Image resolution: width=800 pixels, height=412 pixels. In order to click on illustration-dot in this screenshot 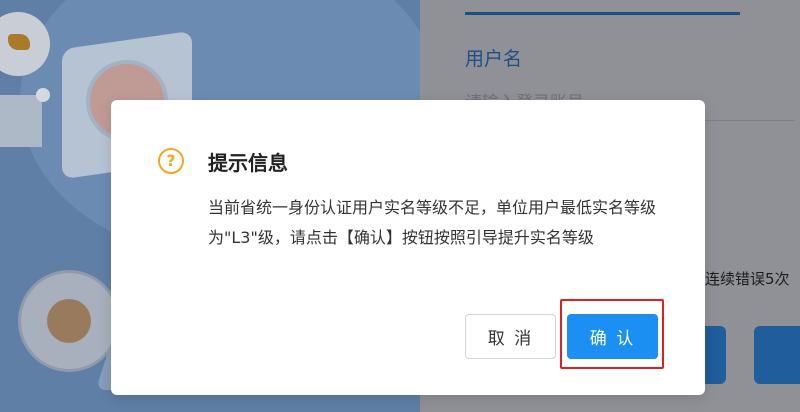, I will do `click(43, 95)`.